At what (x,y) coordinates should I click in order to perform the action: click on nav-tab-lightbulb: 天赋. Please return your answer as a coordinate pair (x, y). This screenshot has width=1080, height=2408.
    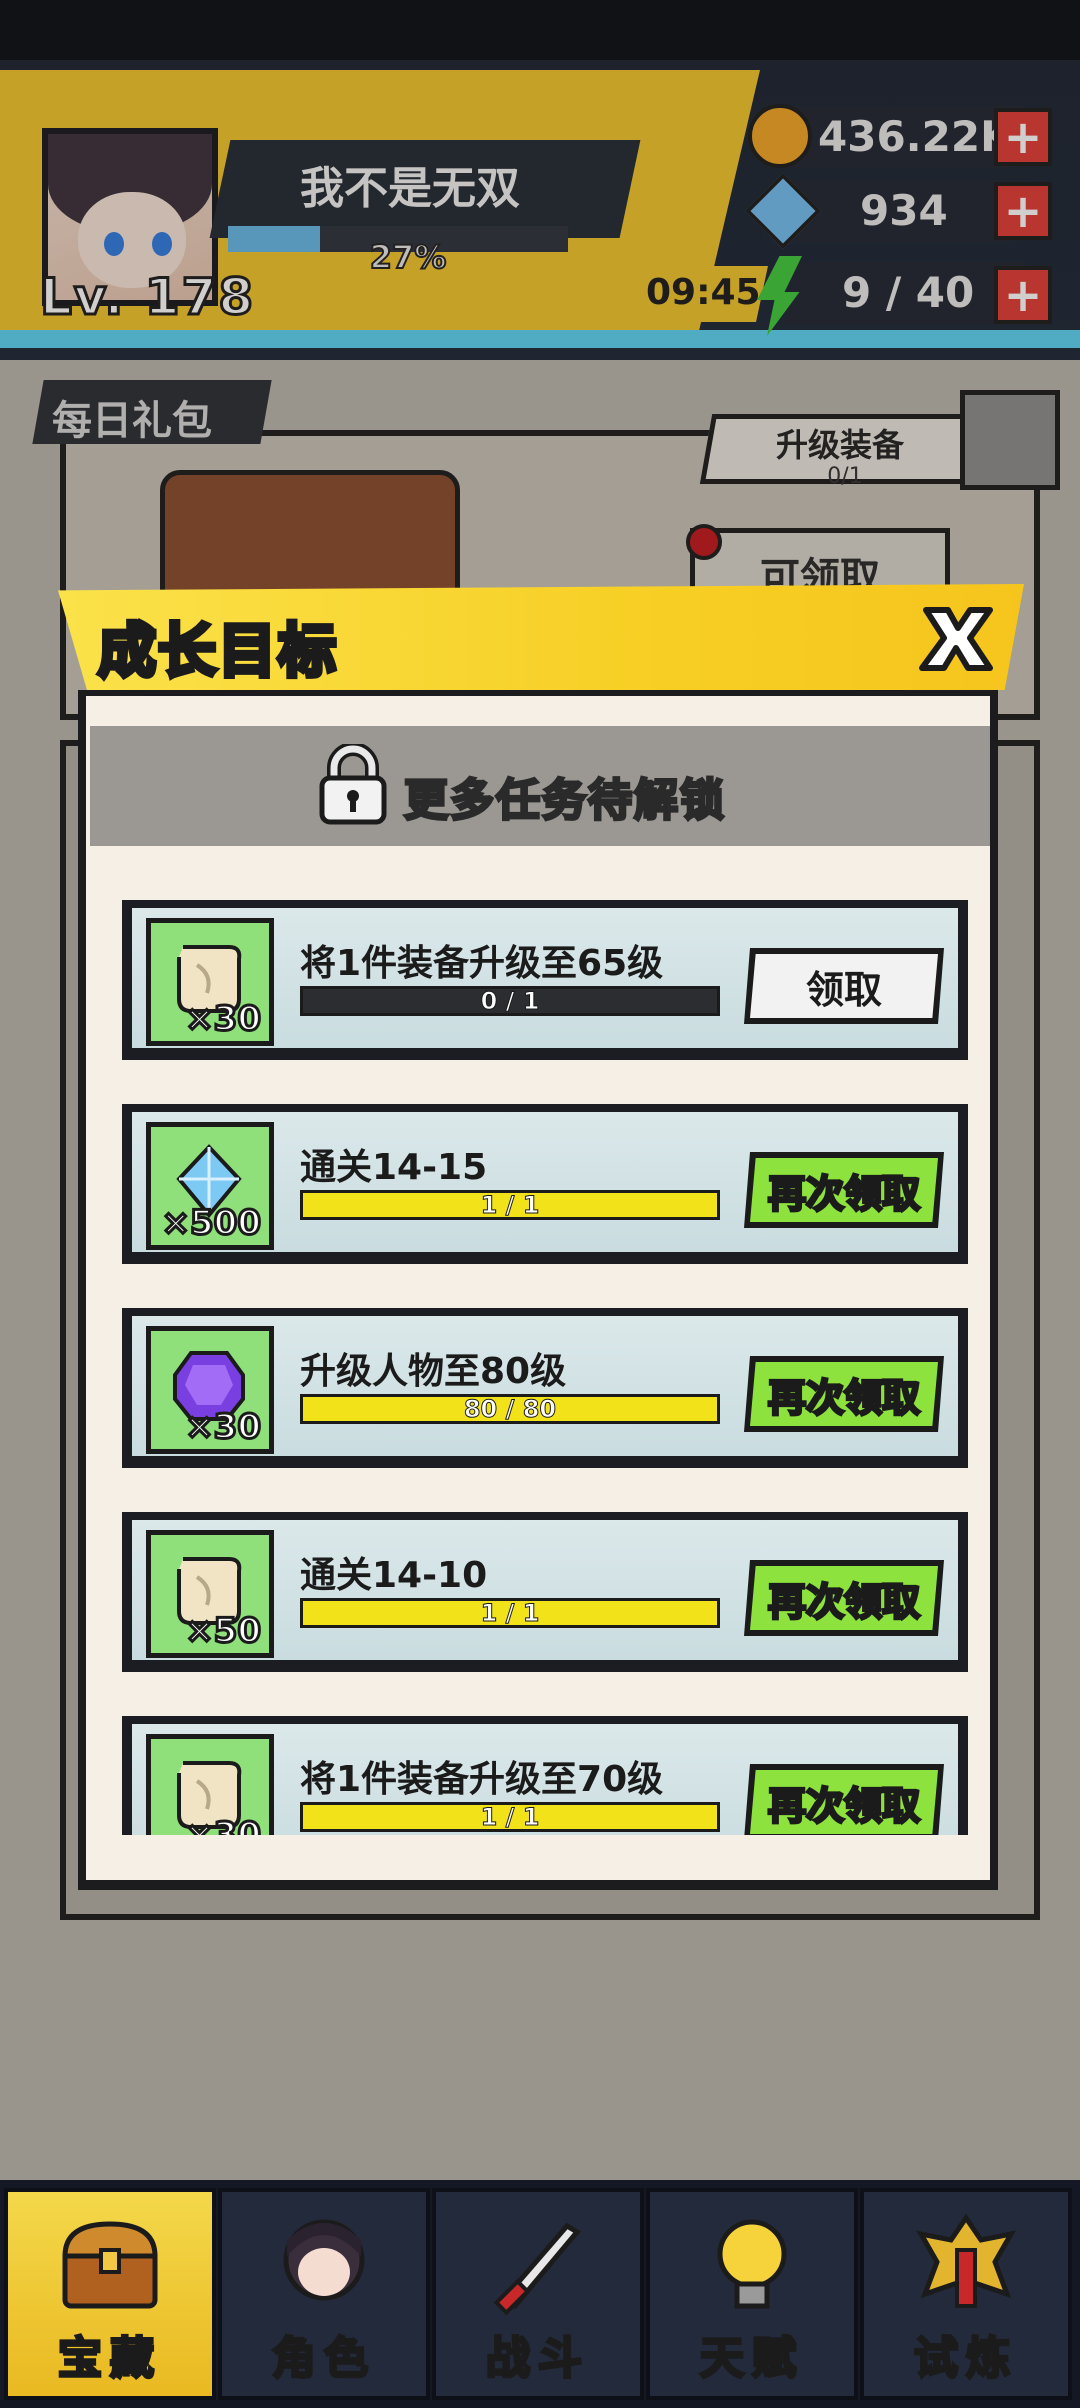
    Looking at the image, I should click on (752, 2294).